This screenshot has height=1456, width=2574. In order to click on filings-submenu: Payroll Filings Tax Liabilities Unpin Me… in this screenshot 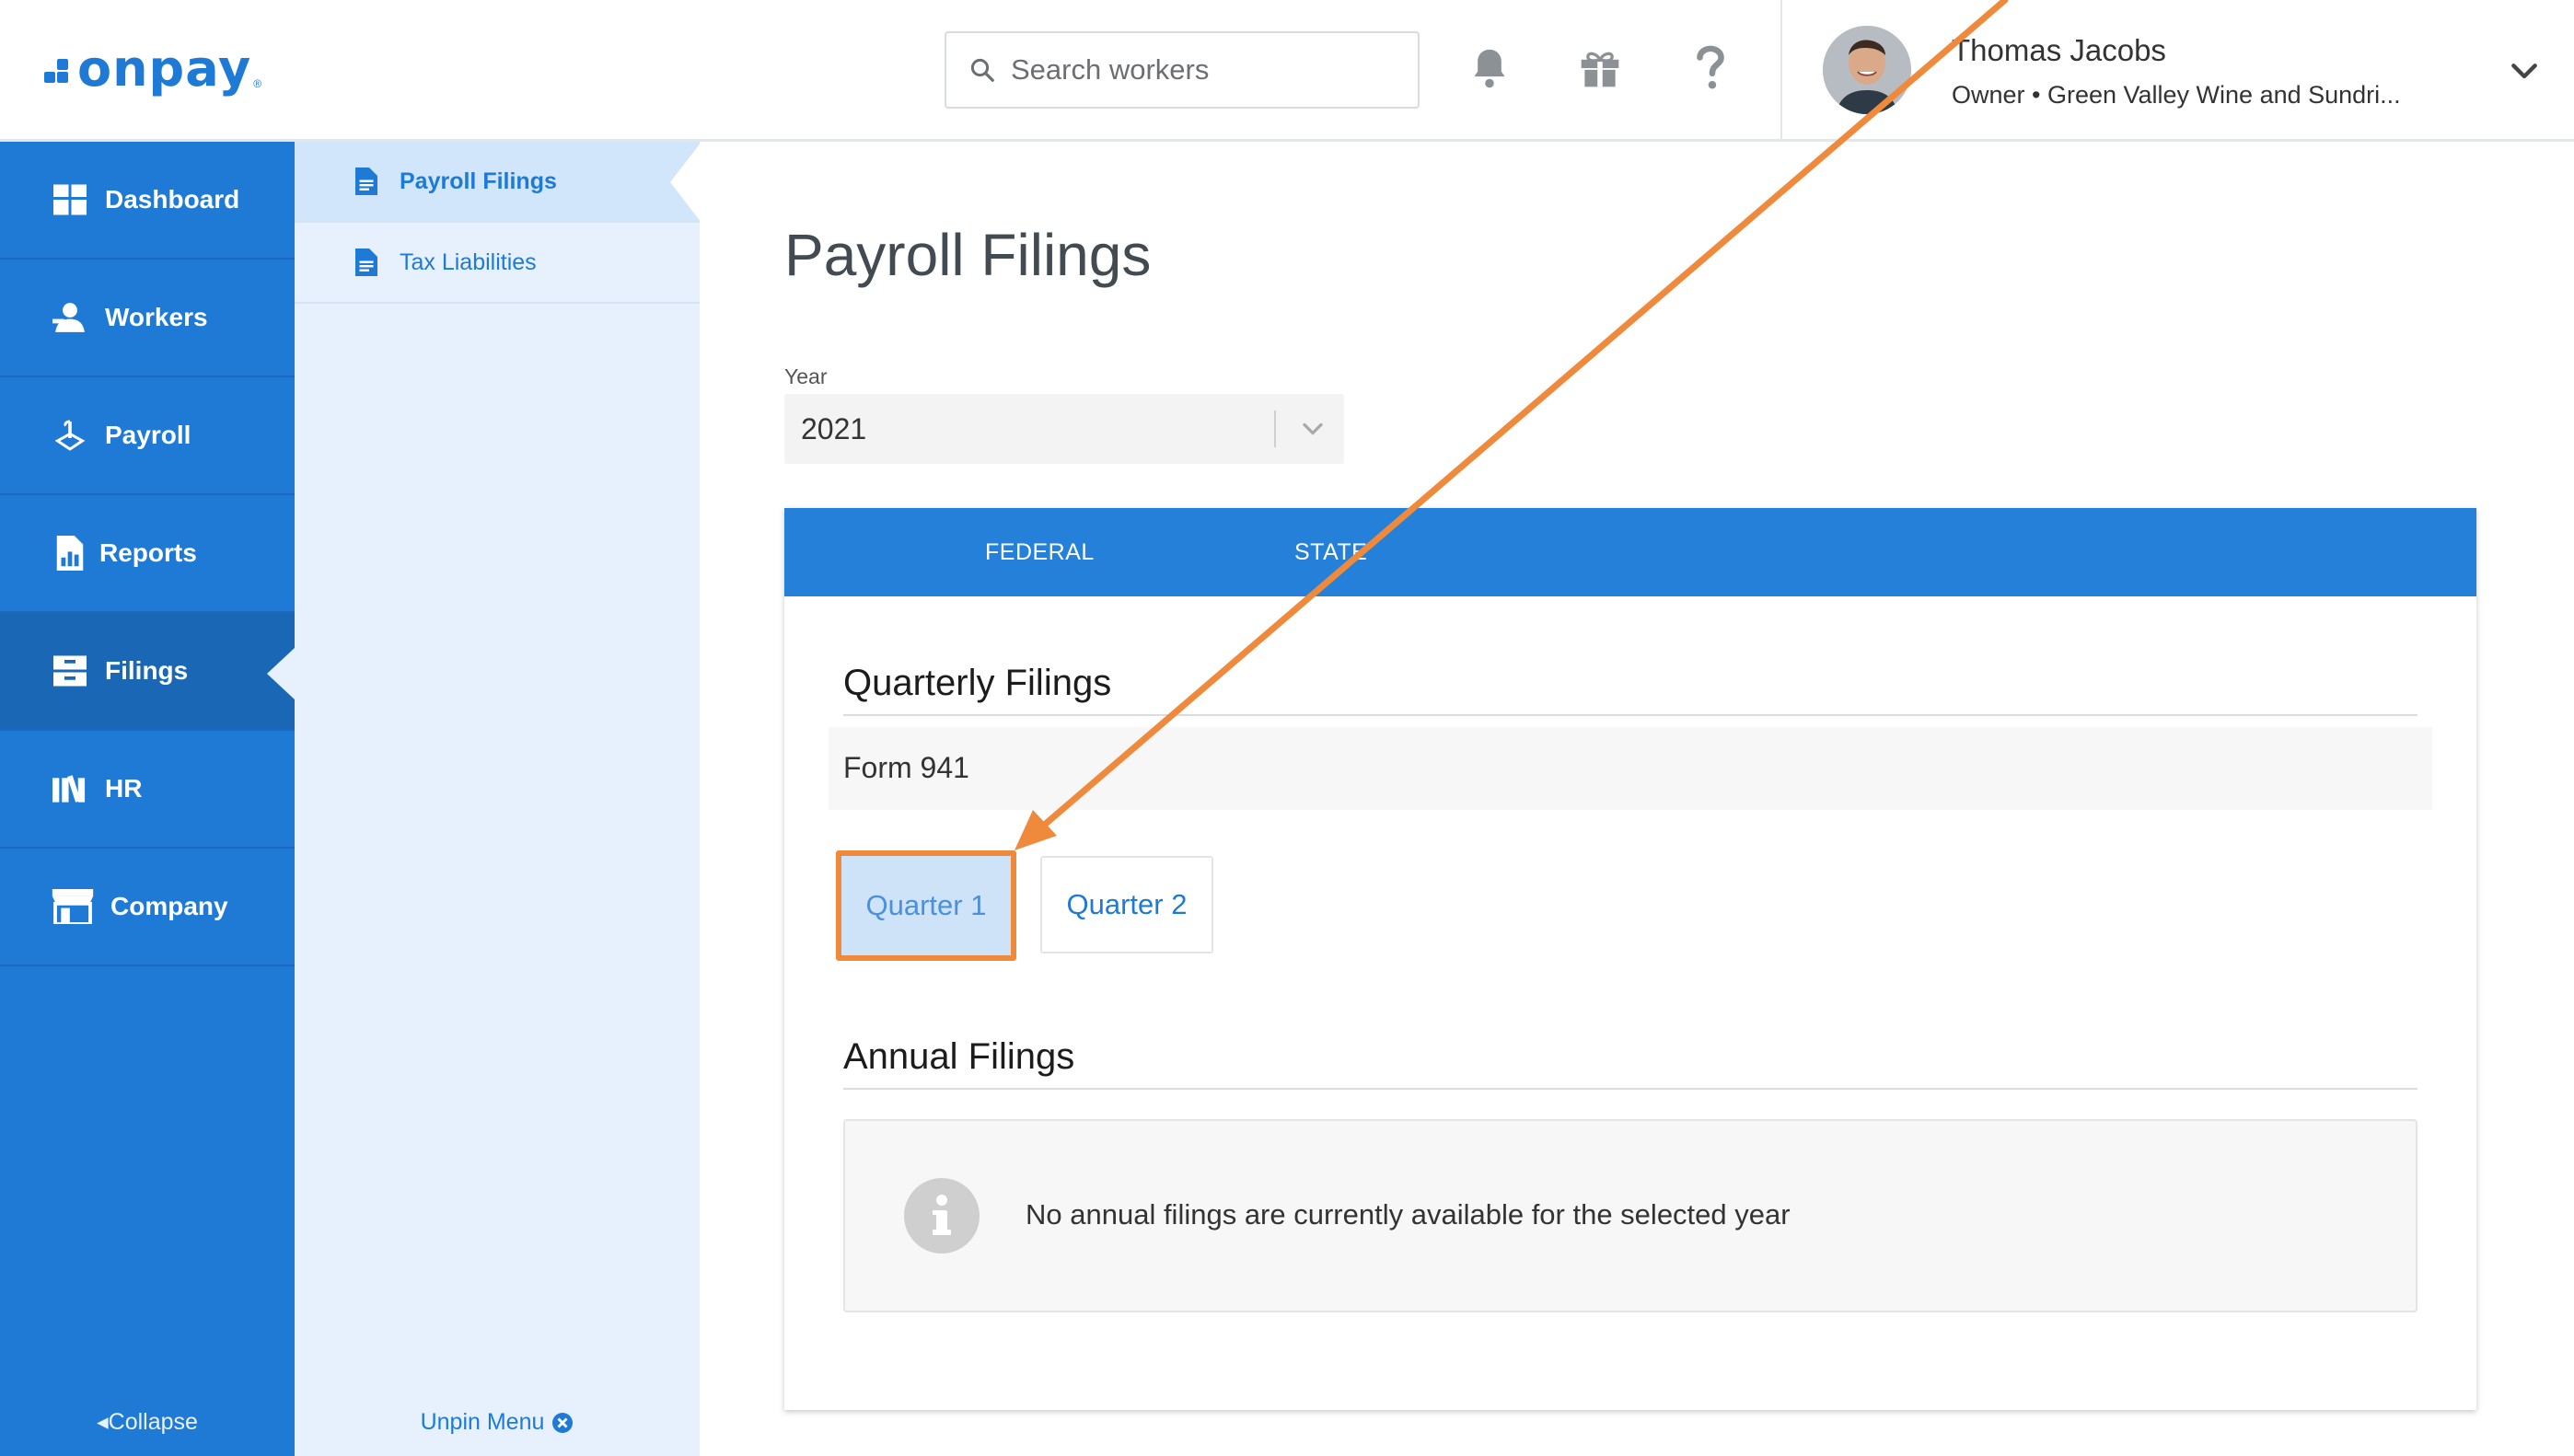, I will do `click(498, 799)`.